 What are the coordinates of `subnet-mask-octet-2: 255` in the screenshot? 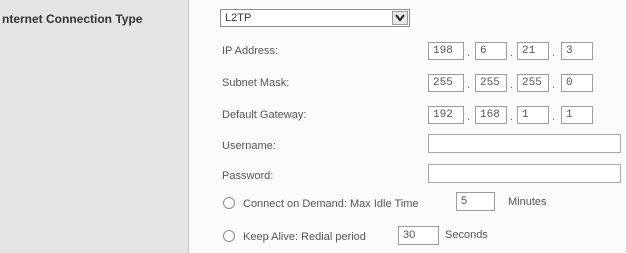 It's located at (491, 83).